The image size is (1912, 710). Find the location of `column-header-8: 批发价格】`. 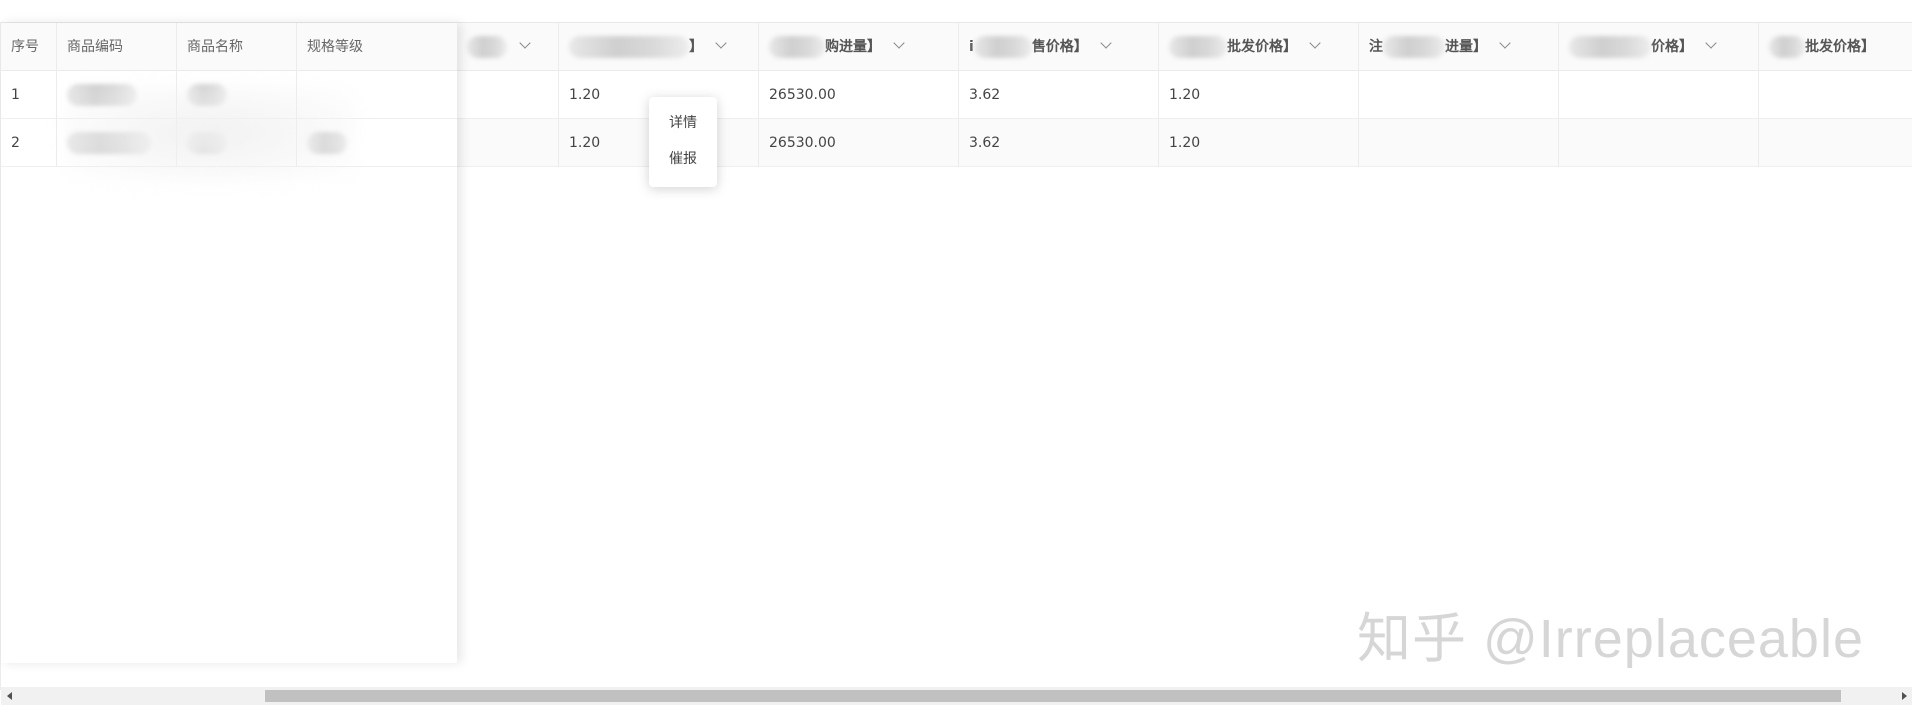

column-header-8: 批发价格】 is located at coordinates (1835, 47).